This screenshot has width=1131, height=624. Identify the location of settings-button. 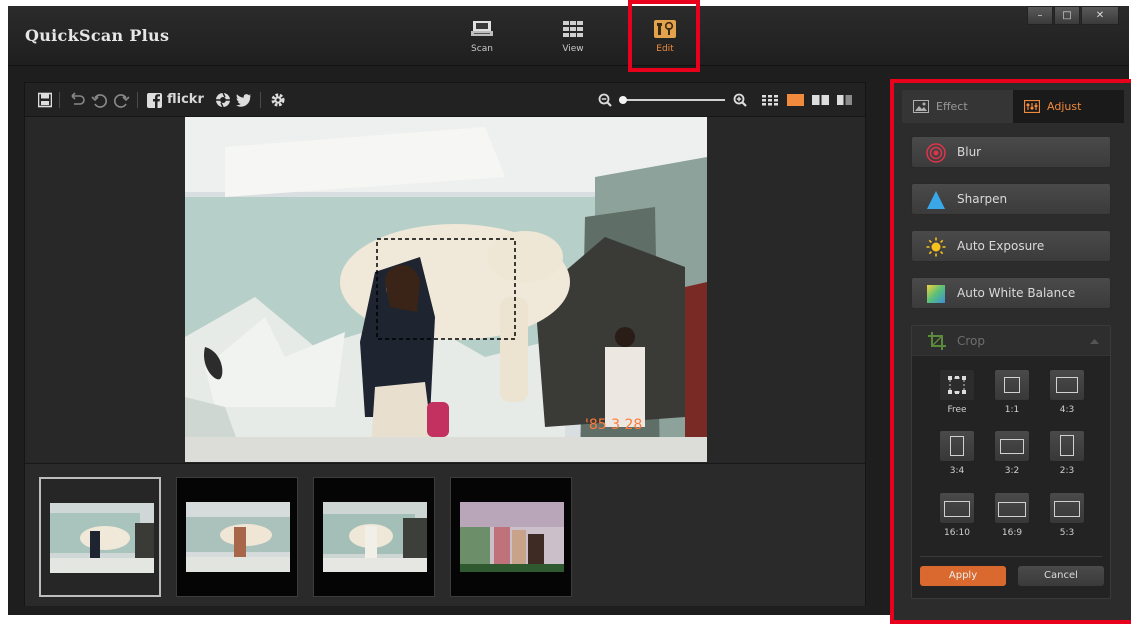
(278, 100).